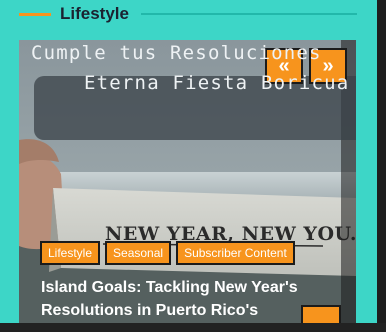 This screenshot has height=332, width=386. Describe the element at coordinates (35, 14) in the screenshot. I see `header-accent-line` at that location.